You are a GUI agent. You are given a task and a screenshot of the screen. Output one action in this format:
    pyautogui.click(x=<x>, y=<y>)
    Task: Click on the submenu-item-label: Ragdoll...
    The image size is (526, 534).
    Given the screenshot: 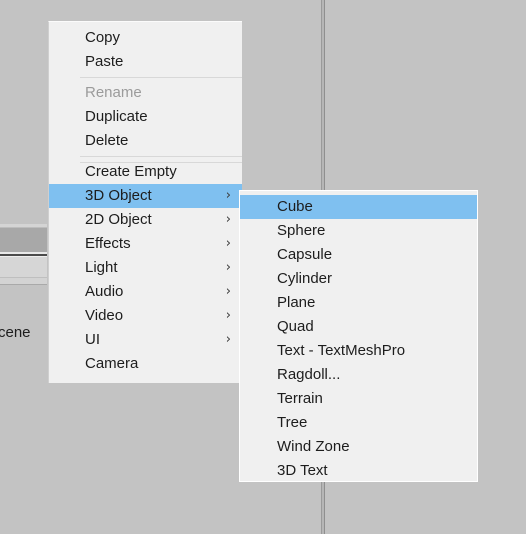 What is the action you would take?
    pyautogui.click(x=309, y=374)
    